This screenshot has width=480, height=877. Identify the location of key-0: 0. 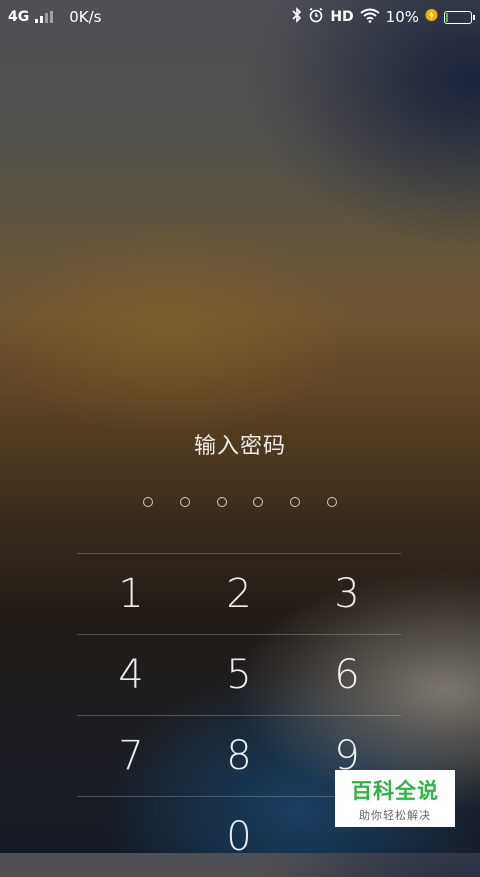
(239, 837).